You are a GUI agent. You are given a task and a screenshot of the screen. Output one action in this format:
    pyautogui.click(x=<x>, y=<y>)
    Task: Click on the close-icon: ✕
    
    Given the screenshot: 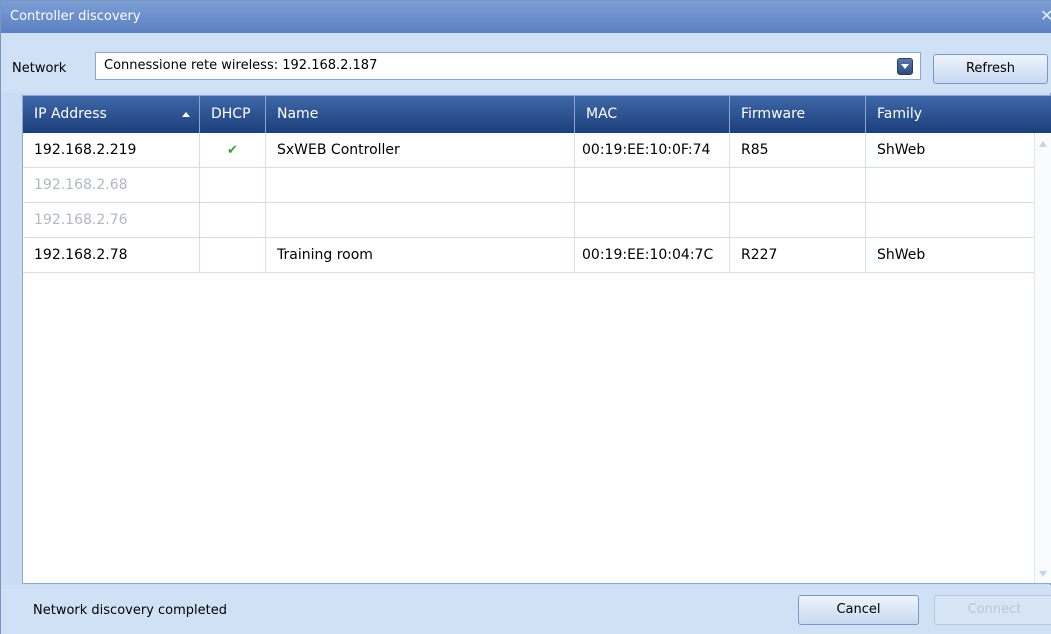 What is the action you would take?
    pyautogui.click(x=1045, y=16)
    